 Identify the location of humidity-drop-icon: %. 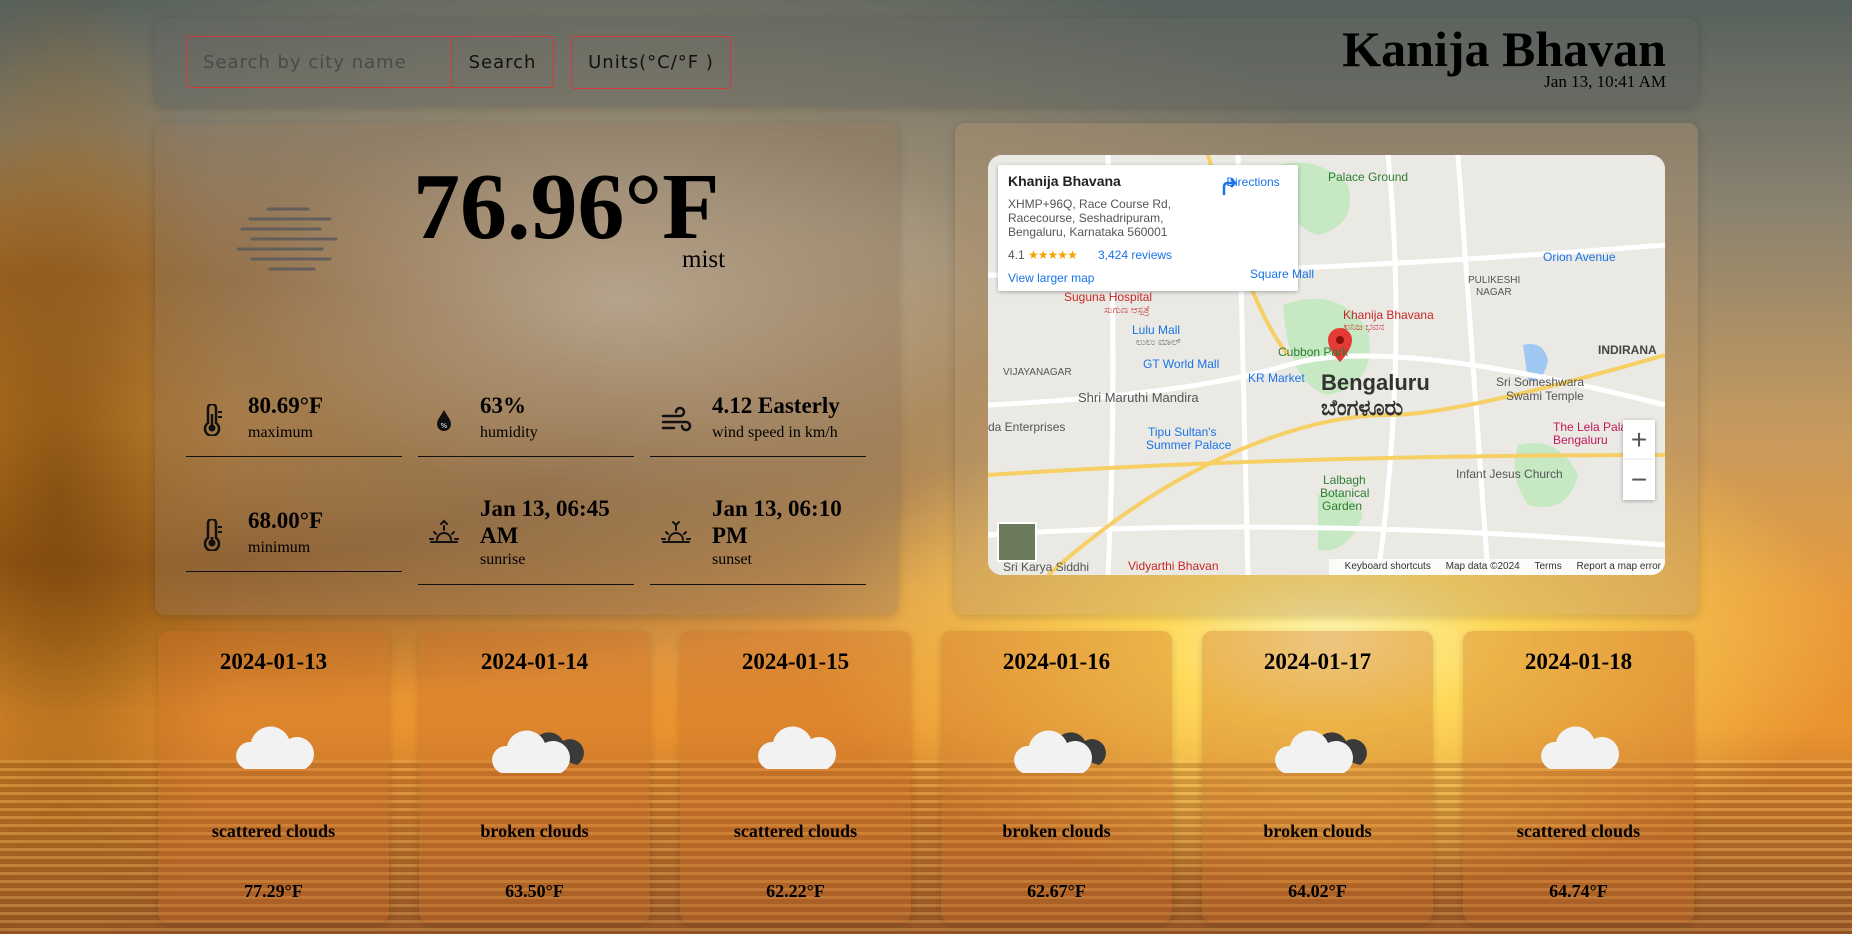
(444, 420).